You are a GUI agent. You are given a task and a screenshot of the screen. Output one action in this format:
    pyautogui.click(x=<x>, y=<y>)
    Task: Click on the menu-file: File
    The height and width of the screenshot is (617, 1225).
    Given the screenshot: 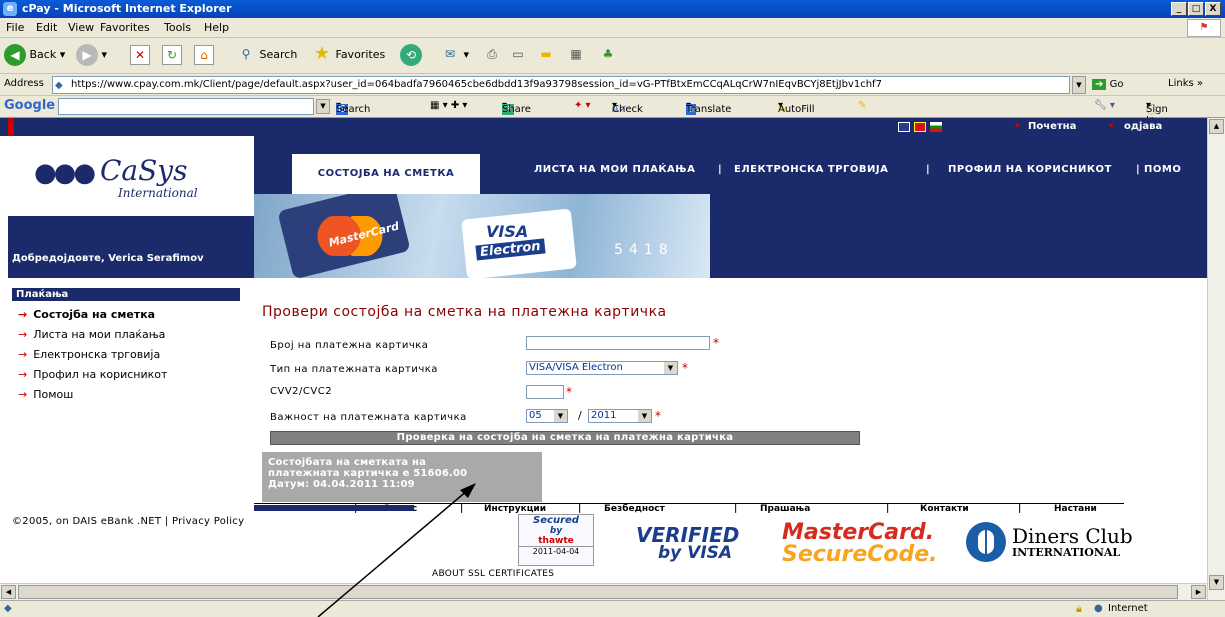 What is the action you would take?
    pyautogui.click(x=15, y=27)
    